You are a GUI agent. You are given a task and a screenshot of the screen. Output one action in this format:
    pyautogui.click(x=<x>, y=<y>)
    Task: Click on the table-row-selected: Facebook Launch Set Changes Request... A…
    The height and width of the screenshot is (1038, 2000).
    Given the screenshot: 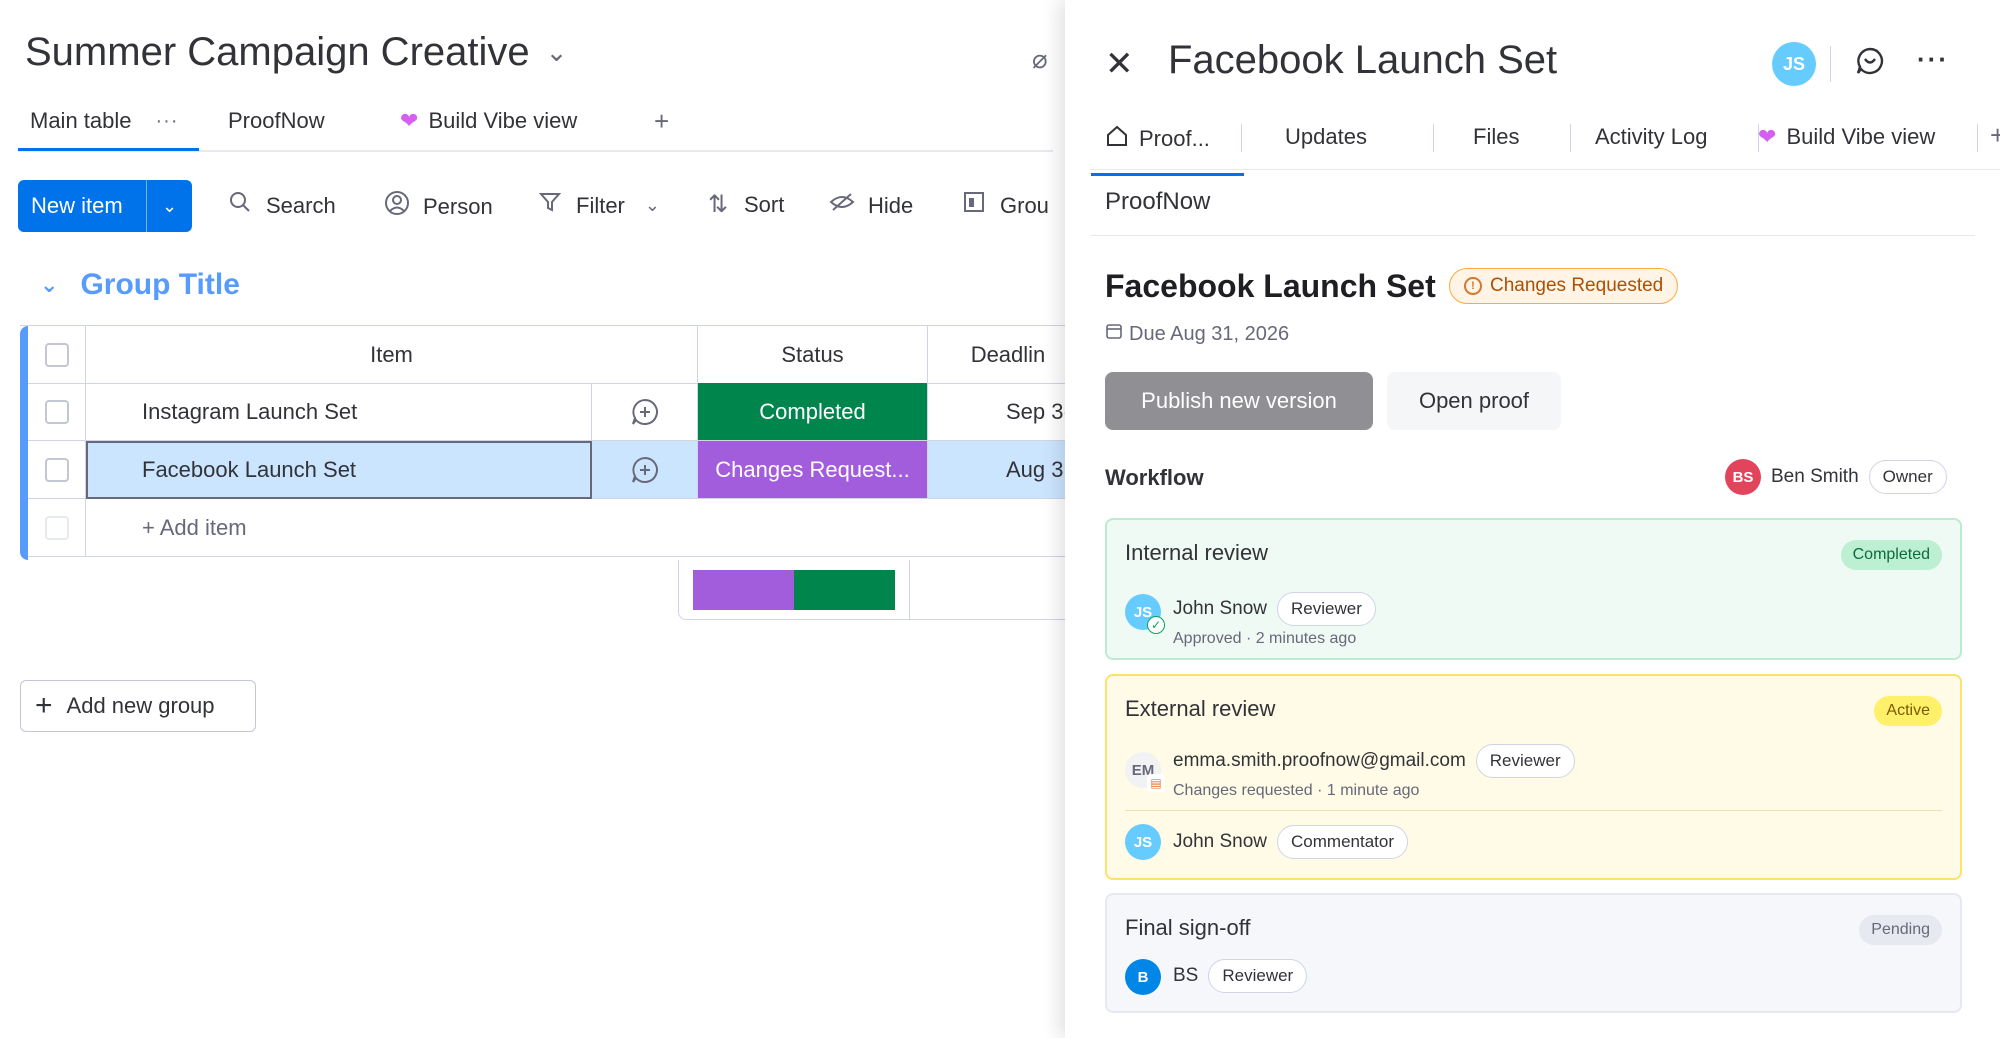 What is the action you would take?
    pyautogui.click(x=542, y=470)
    